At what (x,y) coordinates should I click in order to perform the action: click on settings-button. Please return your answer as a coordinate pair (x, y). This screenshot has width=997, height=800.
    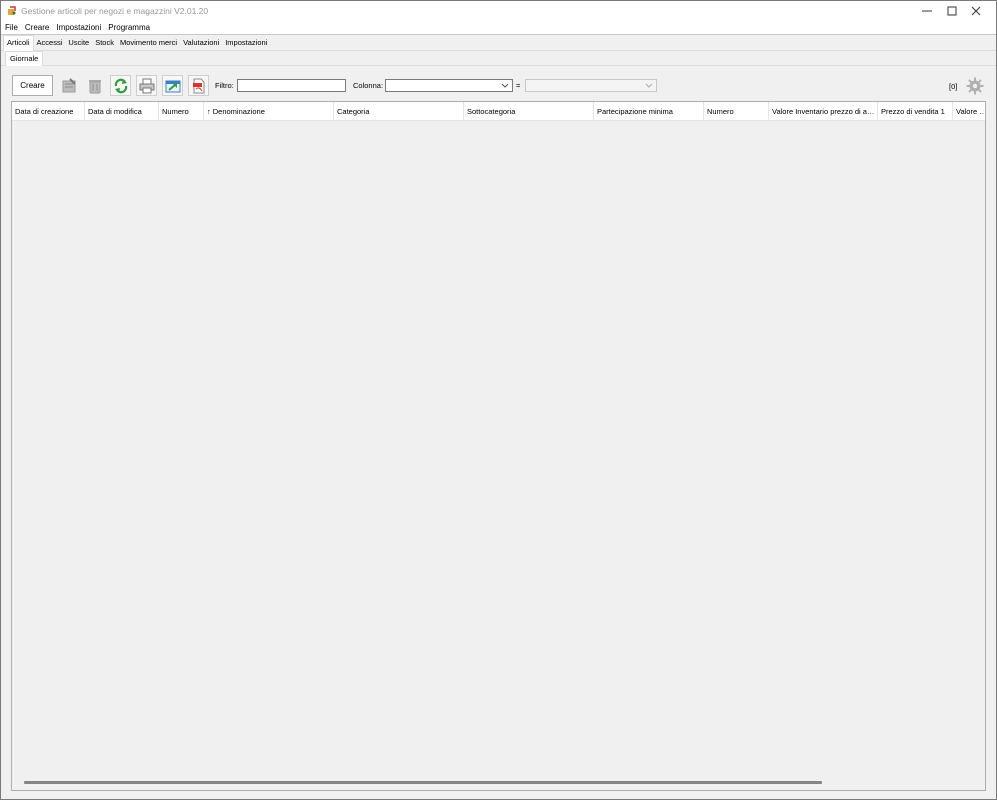
    Looking at the image, I should click on (975, 86).